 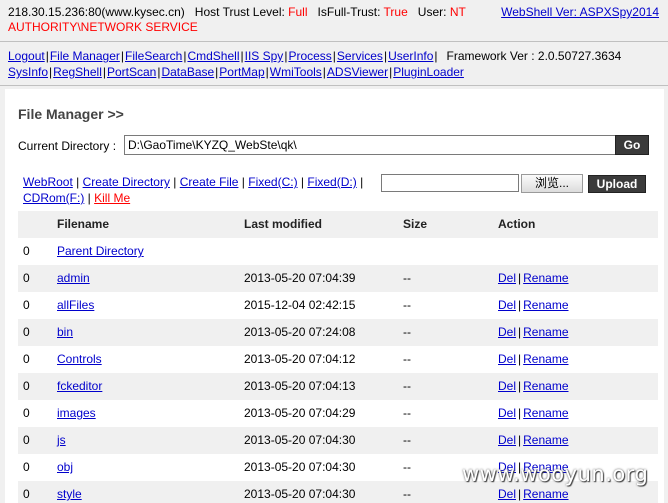 I want to click on trust-level-label: Host Trust Level:, so click(x=239, y=12).